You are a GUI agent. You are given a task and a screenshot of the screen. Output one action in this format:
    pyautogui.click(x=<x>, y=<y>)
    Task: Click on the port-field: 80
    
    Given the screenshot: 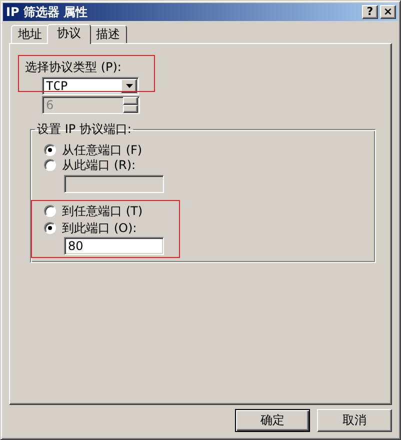 What is the action you would take?
    pyautogui.click(x=114, y=246)
    